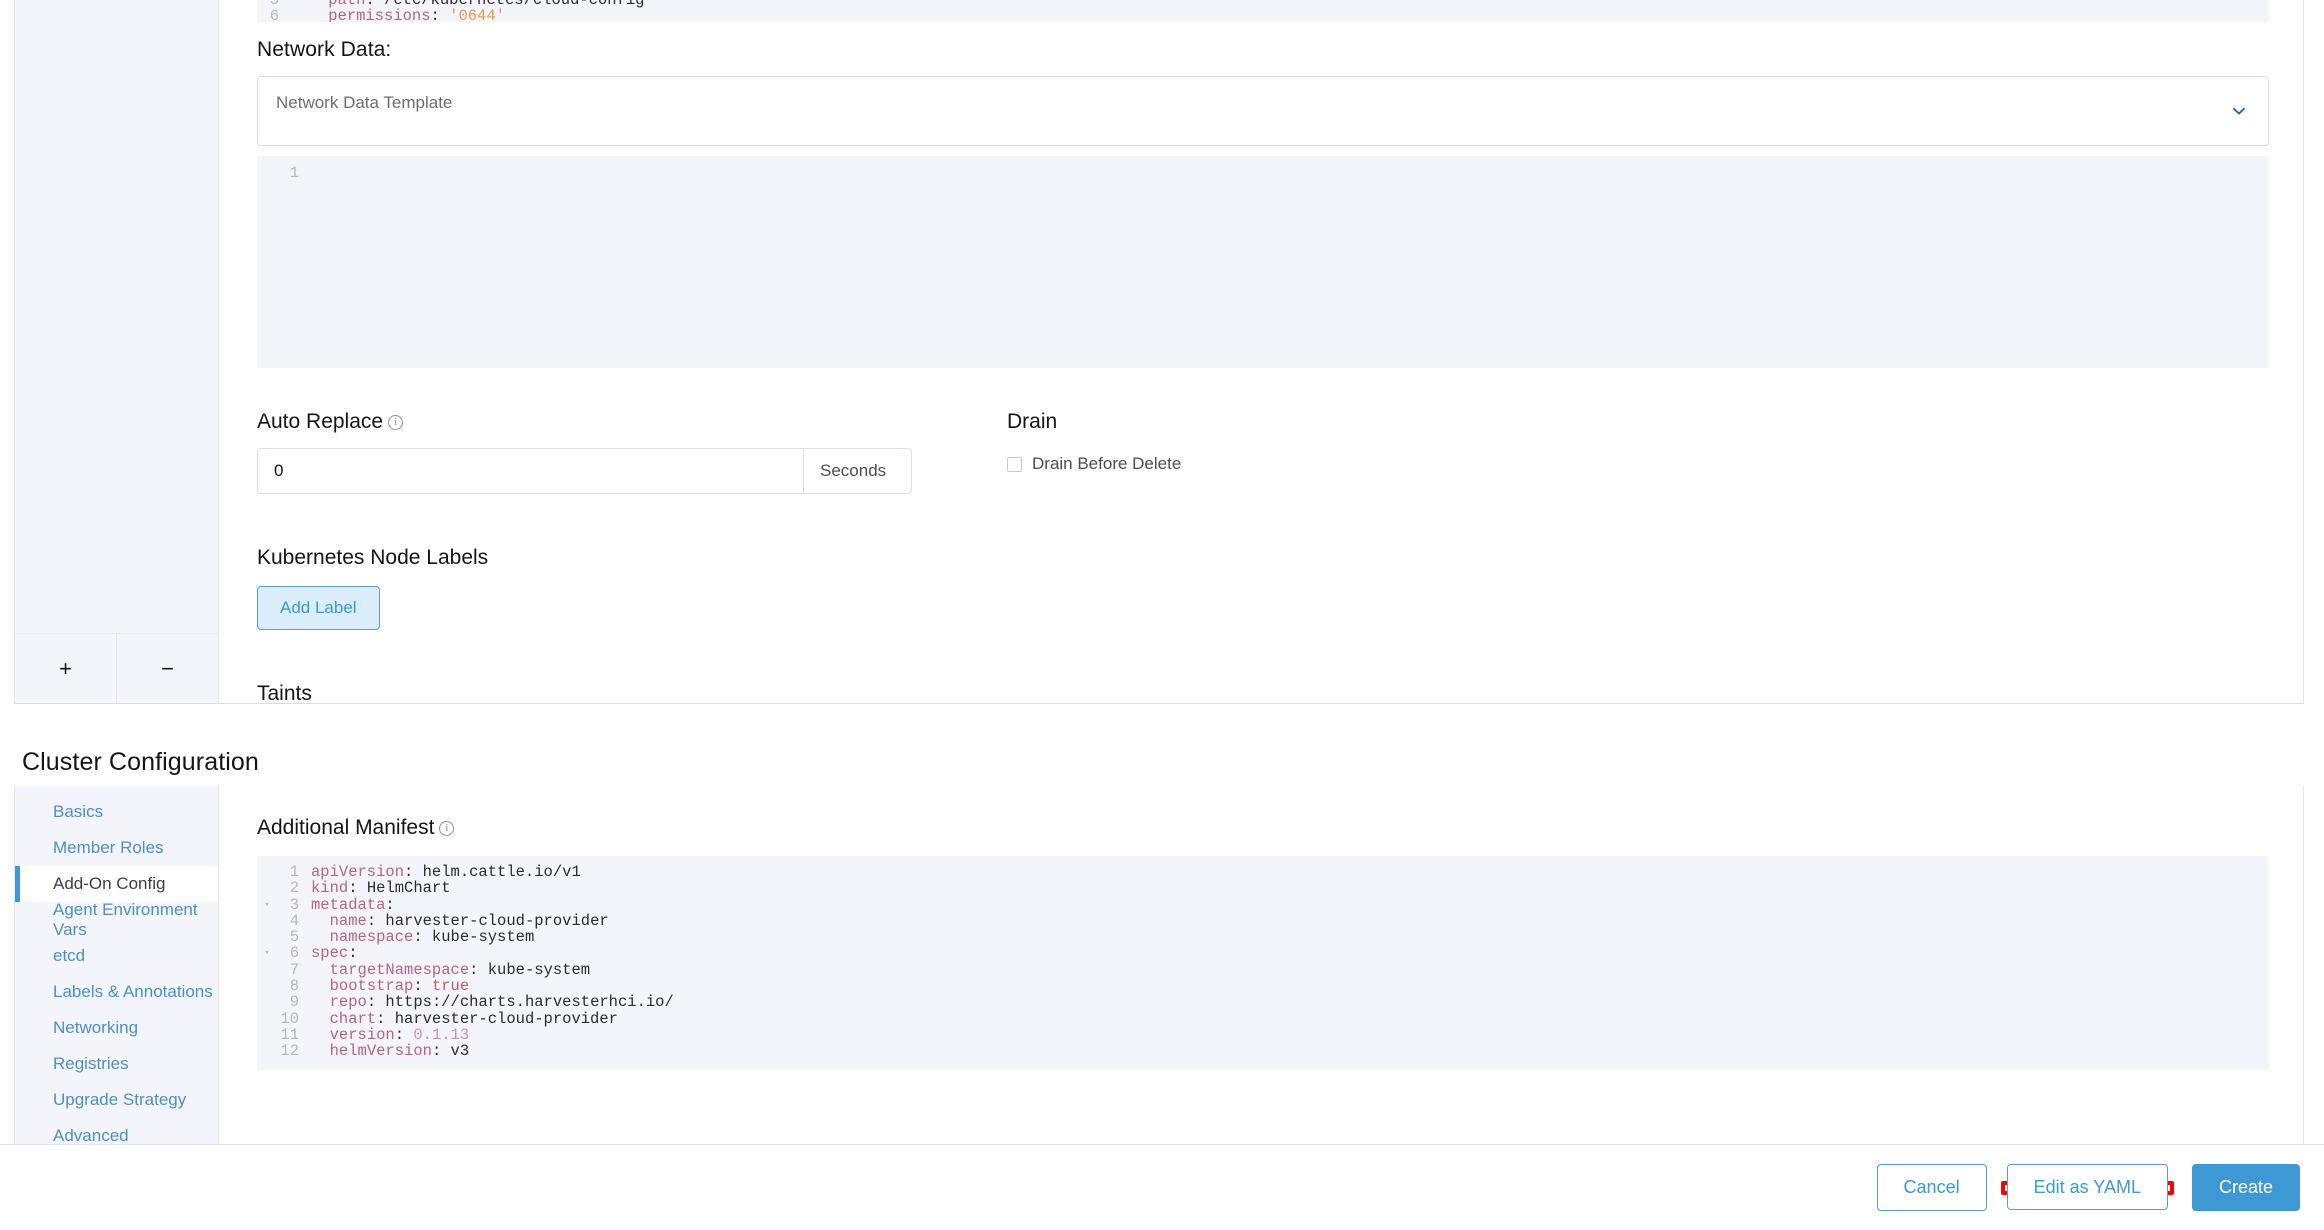  Describe the element at coordinates (289, 1018) in the screenshot. I see `code-line-number: 10` at that location.